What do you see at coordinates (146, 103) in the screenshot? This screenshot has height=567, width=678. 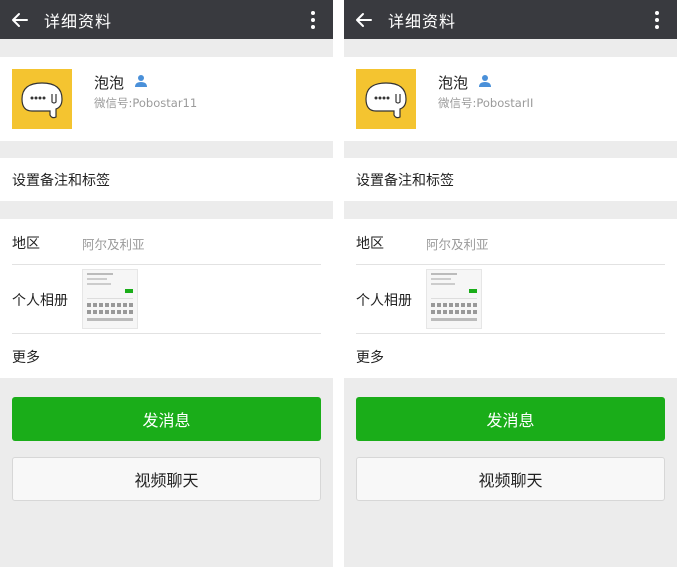 I see `wechat-id: 微信号:Pobostar11` at bounding box center [146, 103].